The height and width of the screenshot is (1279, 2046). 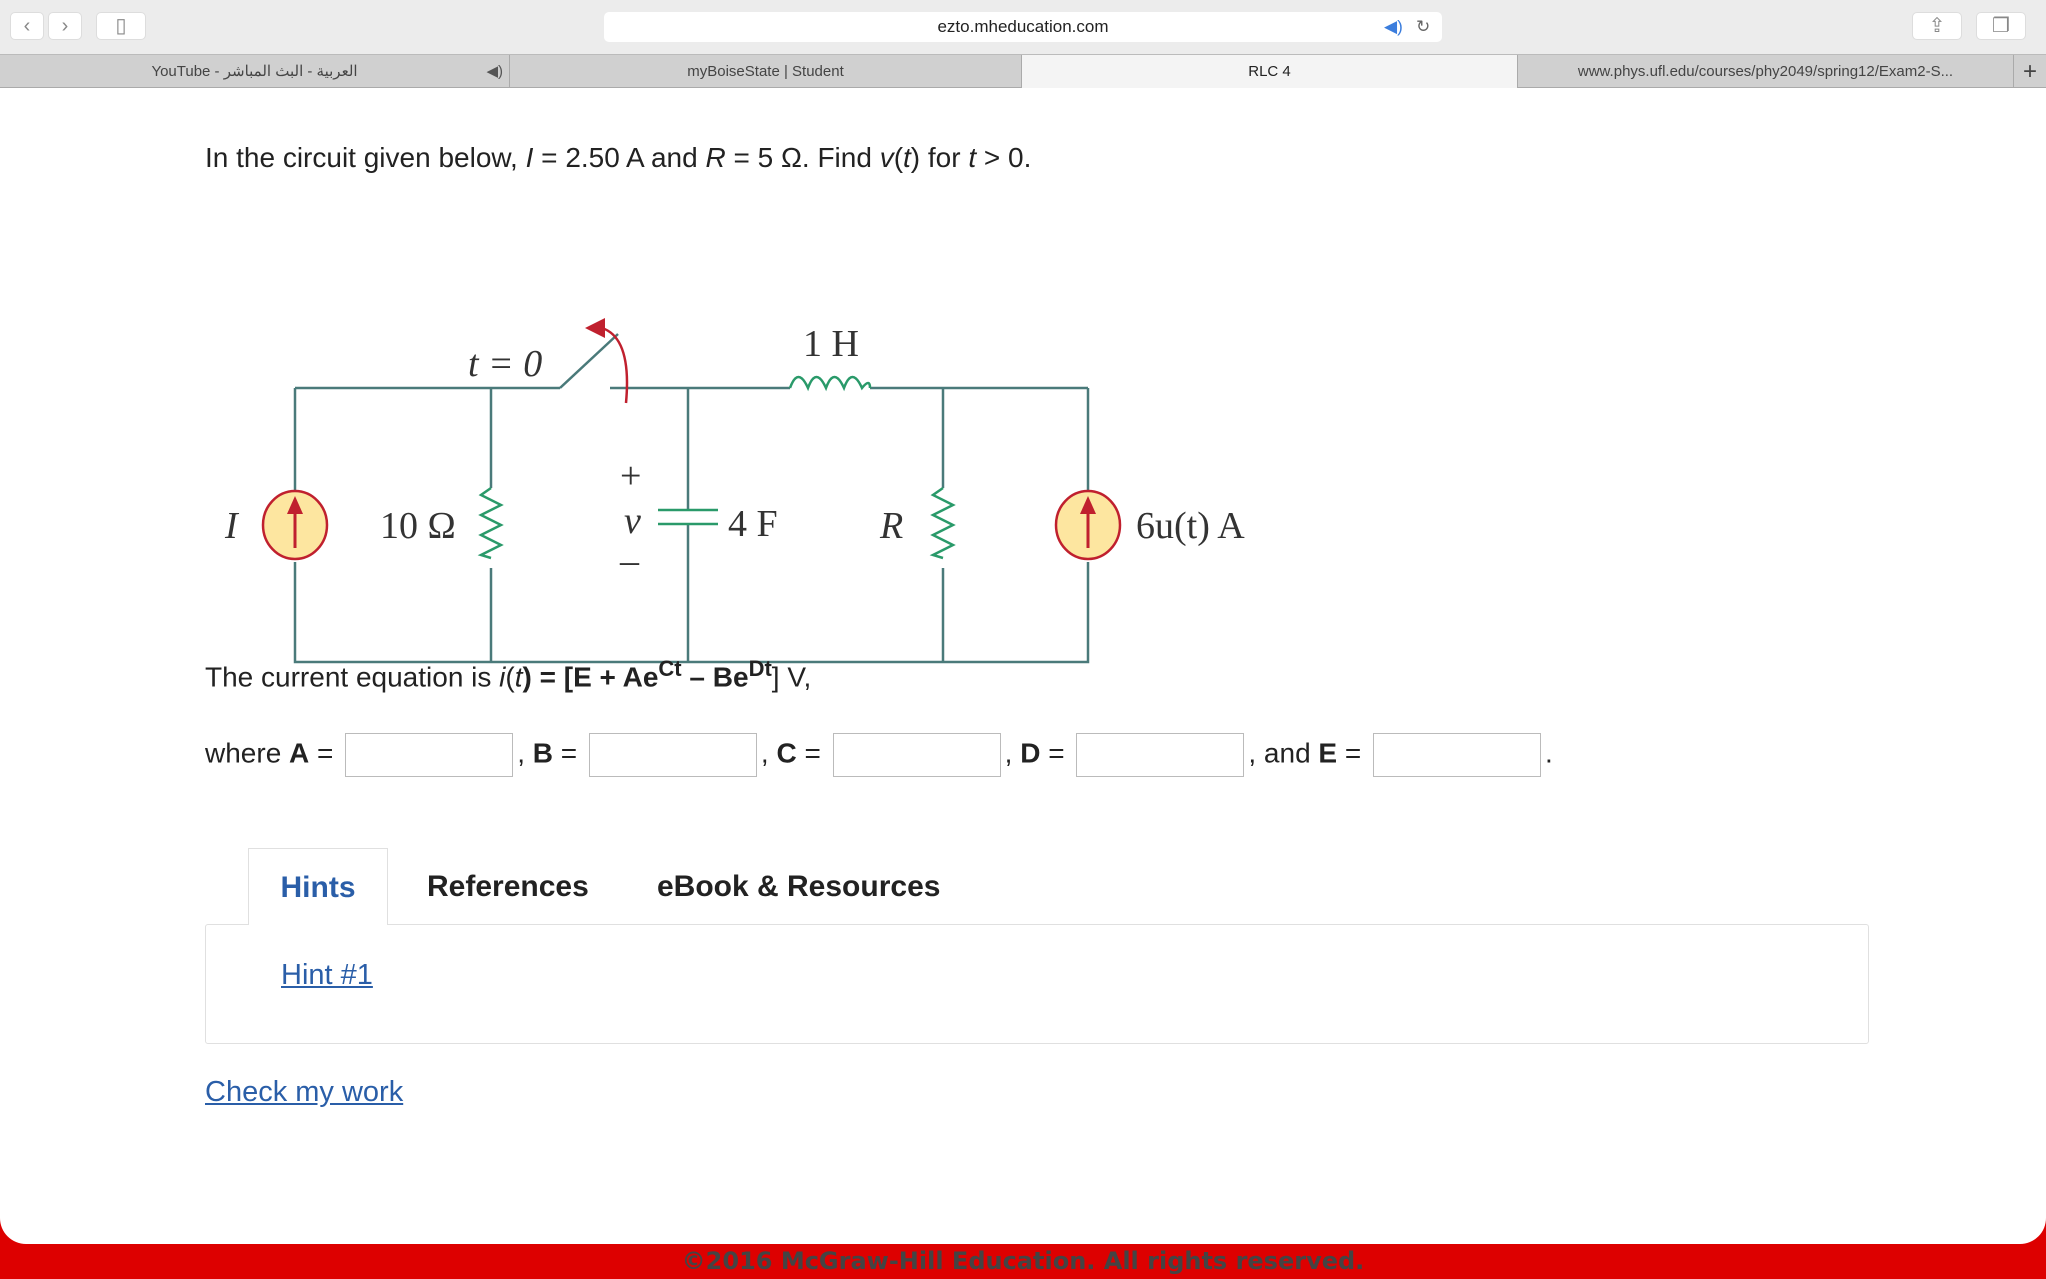 I want to click on answer-c-input, so click(x=916, y=755).